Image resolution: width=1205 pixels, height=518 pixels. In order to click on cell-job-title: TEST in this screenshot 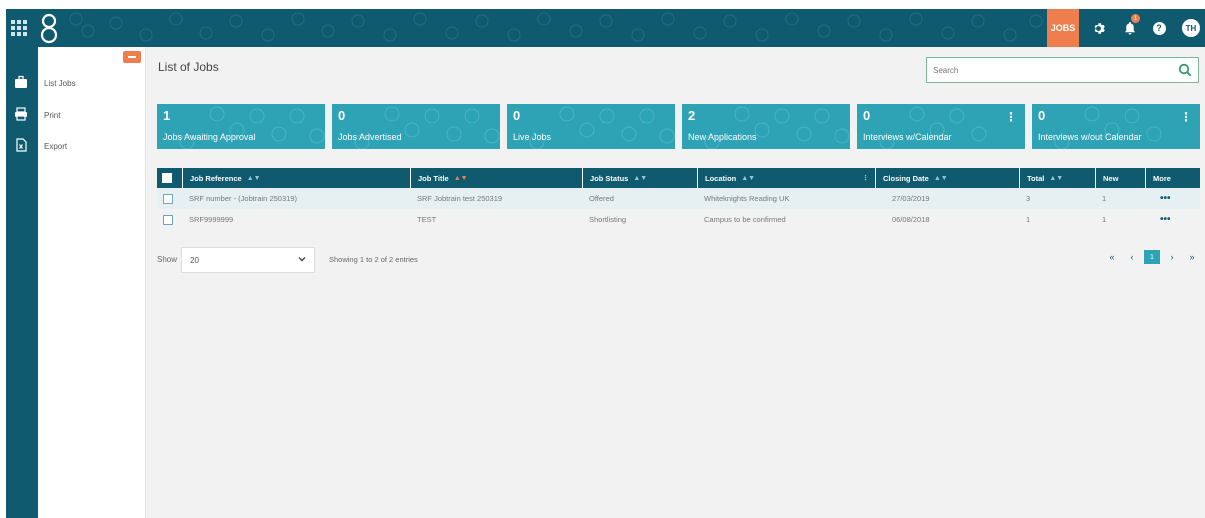, I will do `click(423, 219)`.